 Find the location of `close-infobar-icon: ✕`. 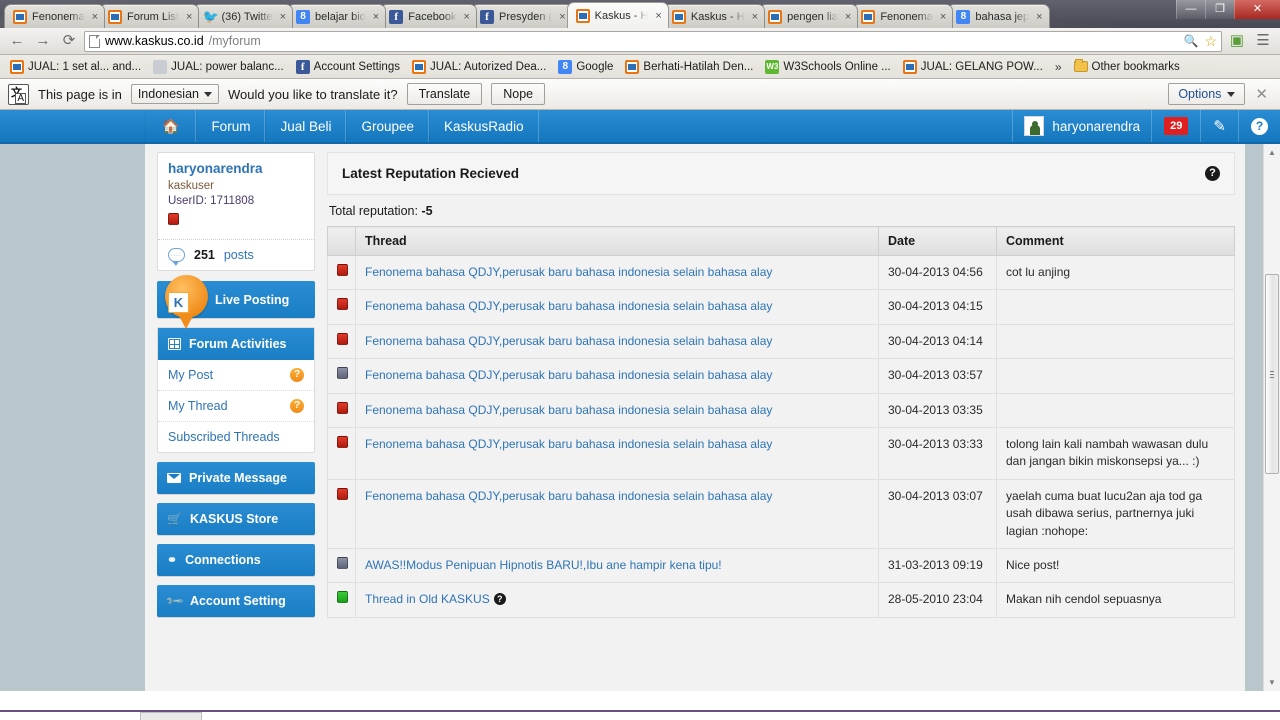

close-infobar-icon: ✕ is located at coordinates (1263, 94).